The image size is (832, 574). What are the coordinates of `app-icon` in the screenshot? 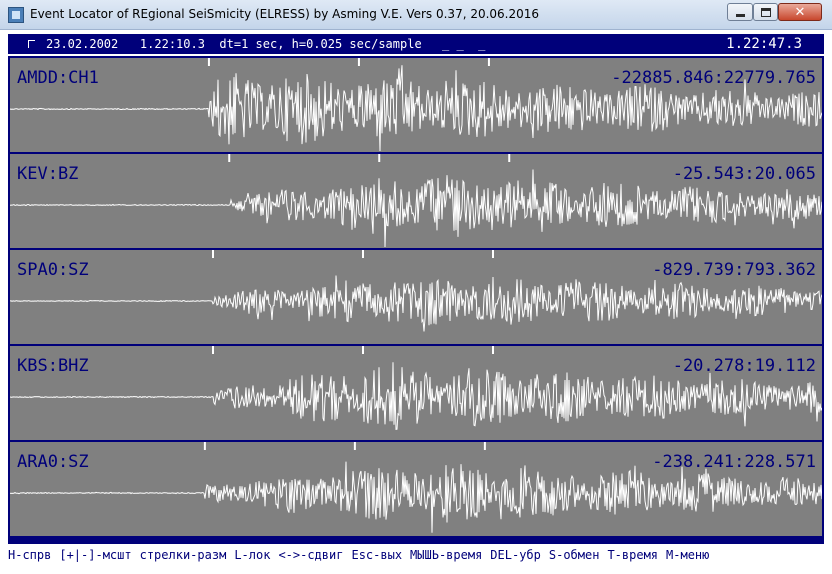 It's located at (16, 15).